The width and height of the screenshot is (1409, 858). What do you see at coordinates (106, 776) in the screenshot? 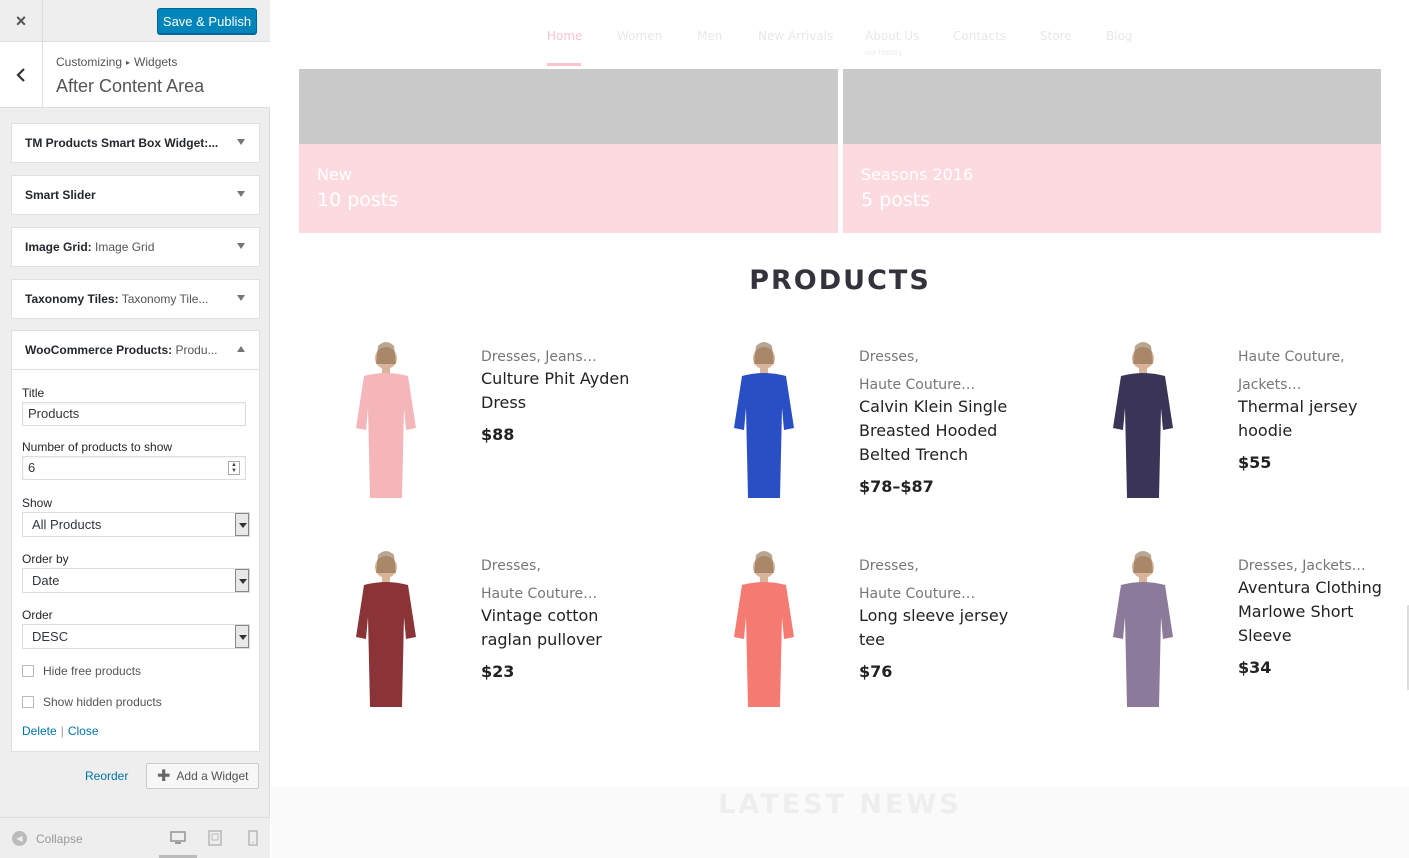
I see `reorder-link: Reorder` at bounding box center [106, 776].